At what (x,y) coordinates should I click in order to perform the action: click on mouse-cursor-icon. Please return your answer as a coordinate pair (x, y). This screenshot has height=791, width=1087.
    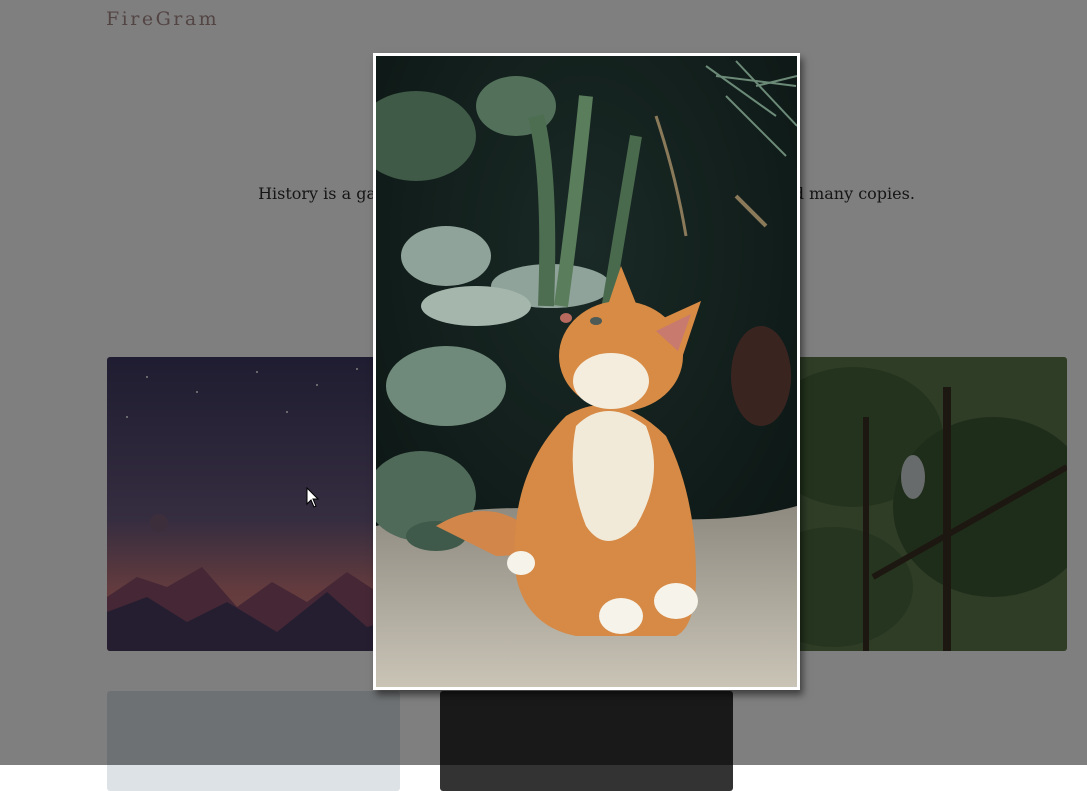
    Looking at the image, I should click on (313, 497).